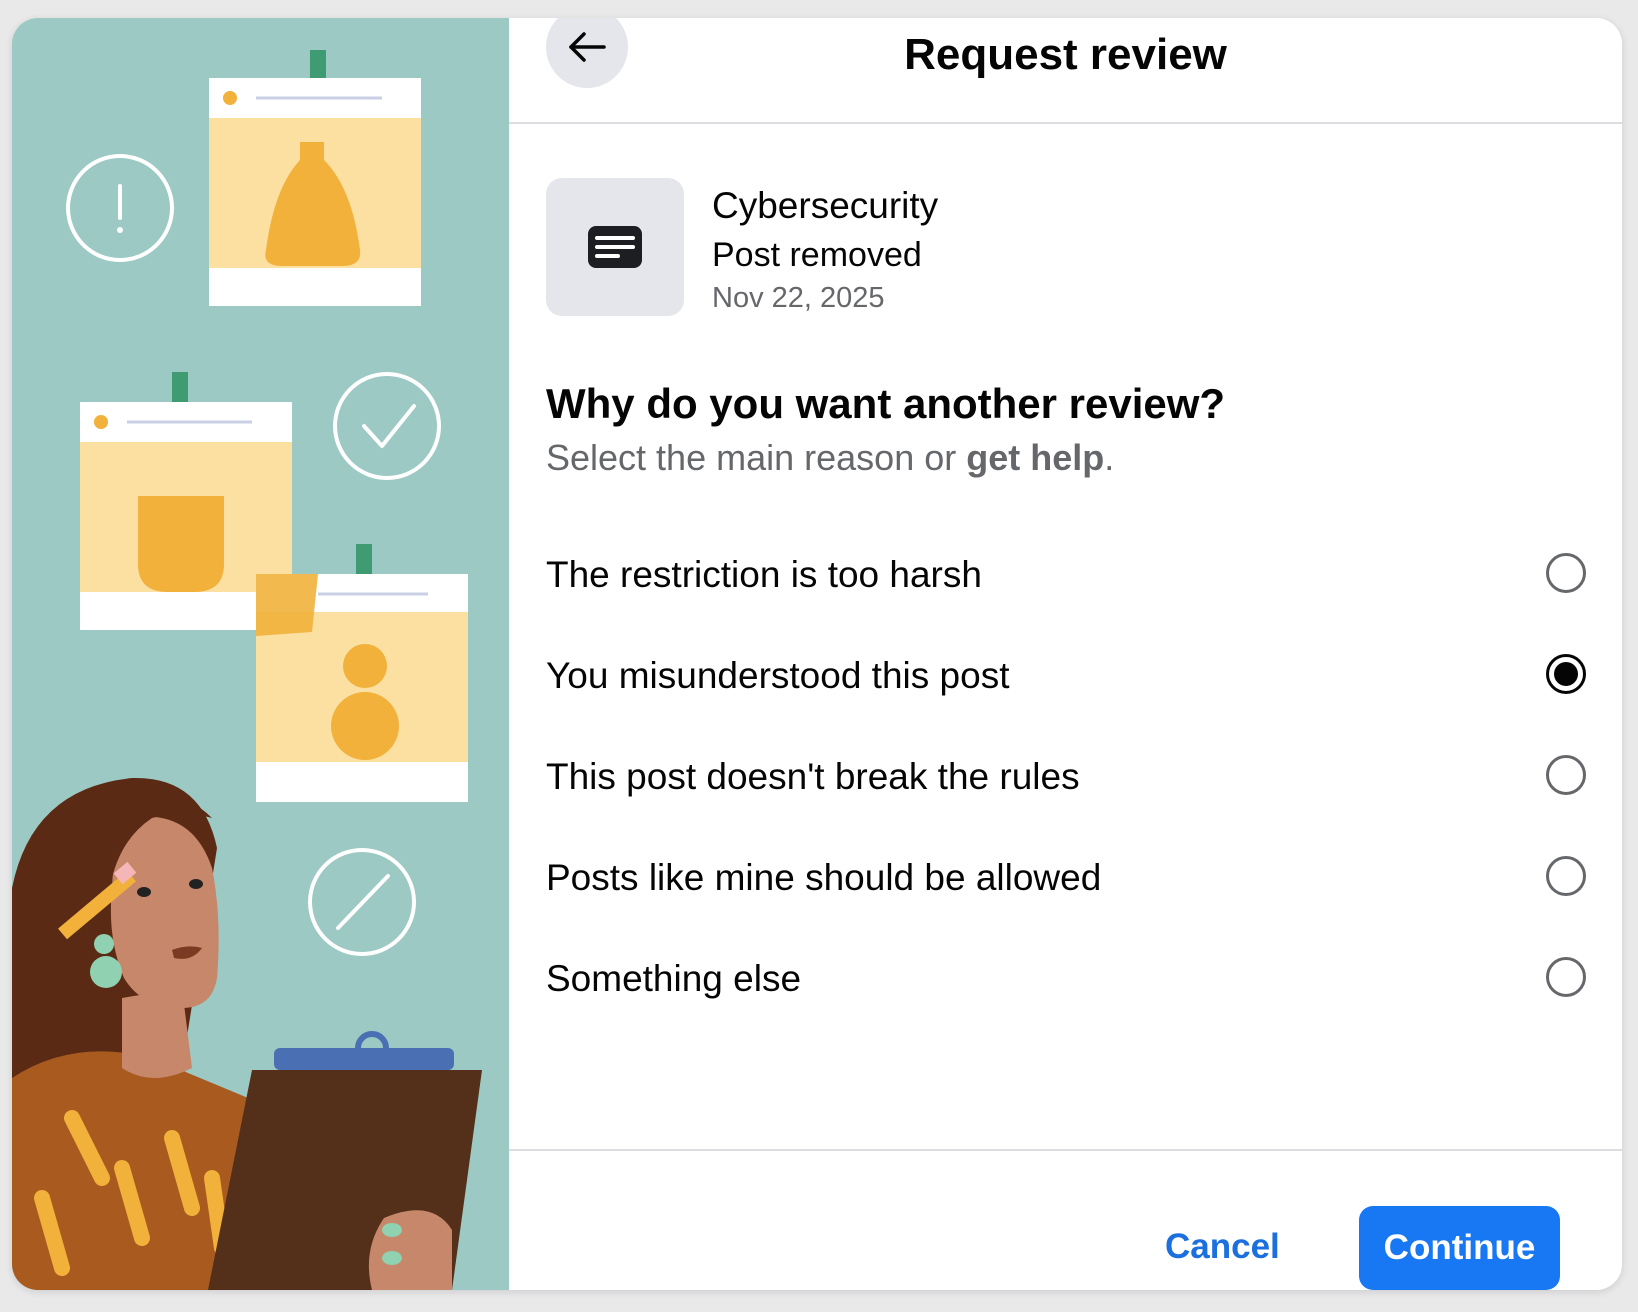 This screenshot has height=1312, width=1638. Describe the element at coordinates (1109, 457) in the screenshot. I see `instructions-end: .` at that location.